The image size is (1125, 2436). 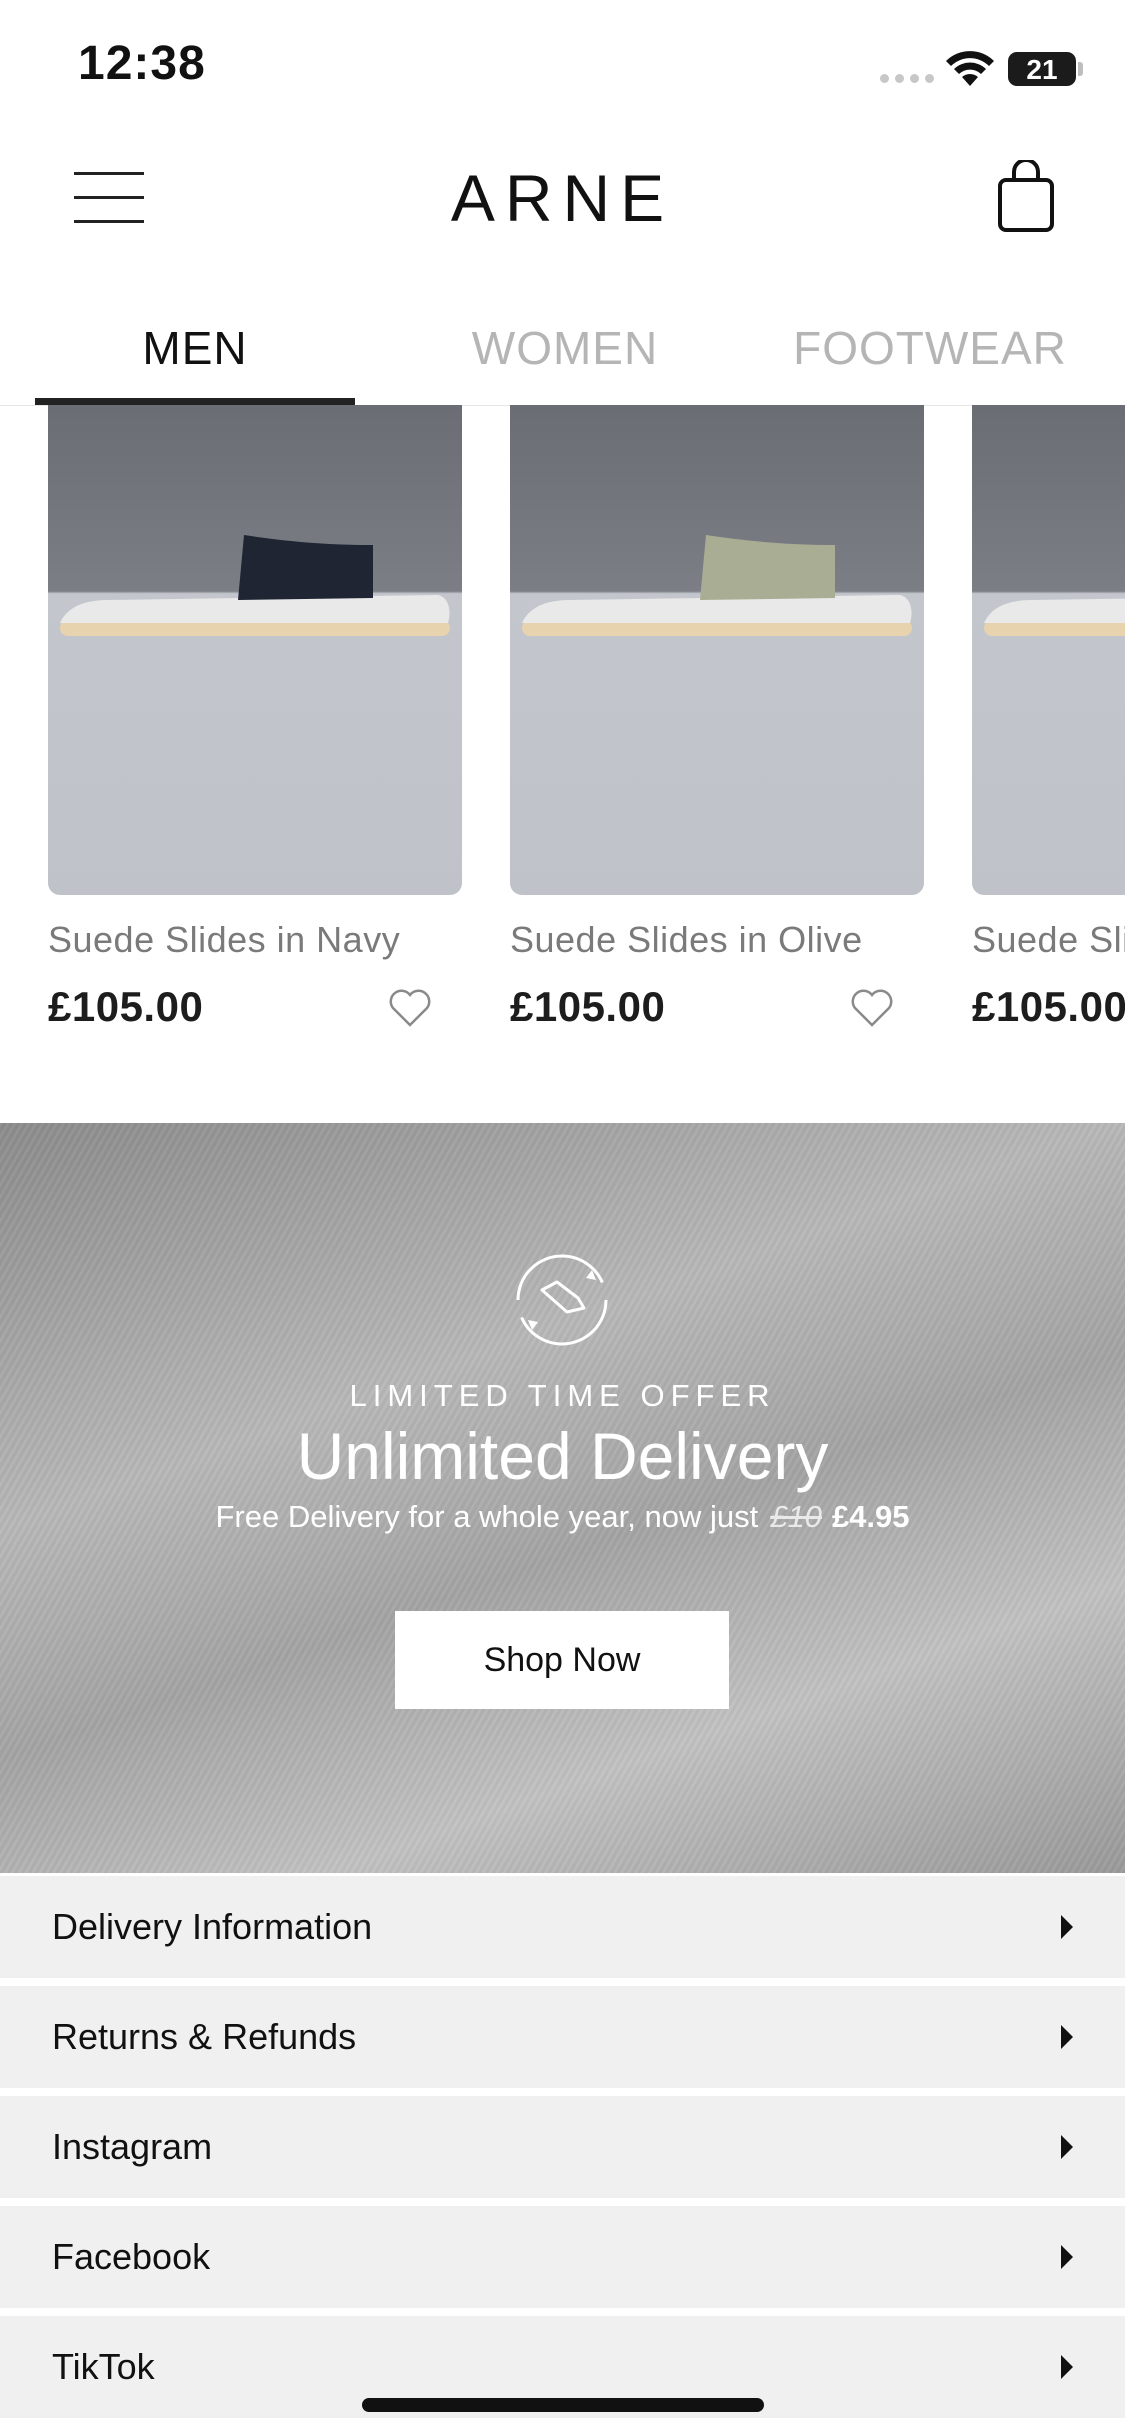 I want to click on product-card: Suede Slides in Navy £105.00, so click(x=255, y=718).